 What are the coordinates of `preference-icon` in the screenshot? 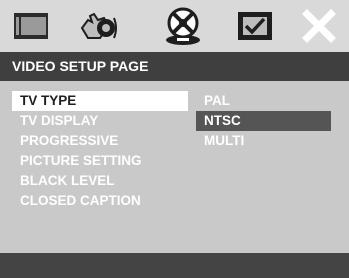 It's located at (255, 26).